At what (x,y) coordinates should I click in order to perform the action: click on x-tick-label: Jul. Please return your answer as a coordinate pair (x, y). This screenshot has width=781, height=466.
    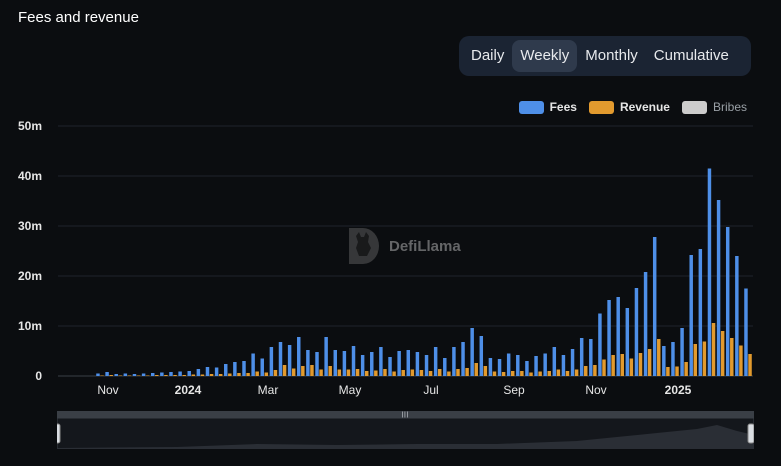
    Looking at the image, I should click on (430, 390).